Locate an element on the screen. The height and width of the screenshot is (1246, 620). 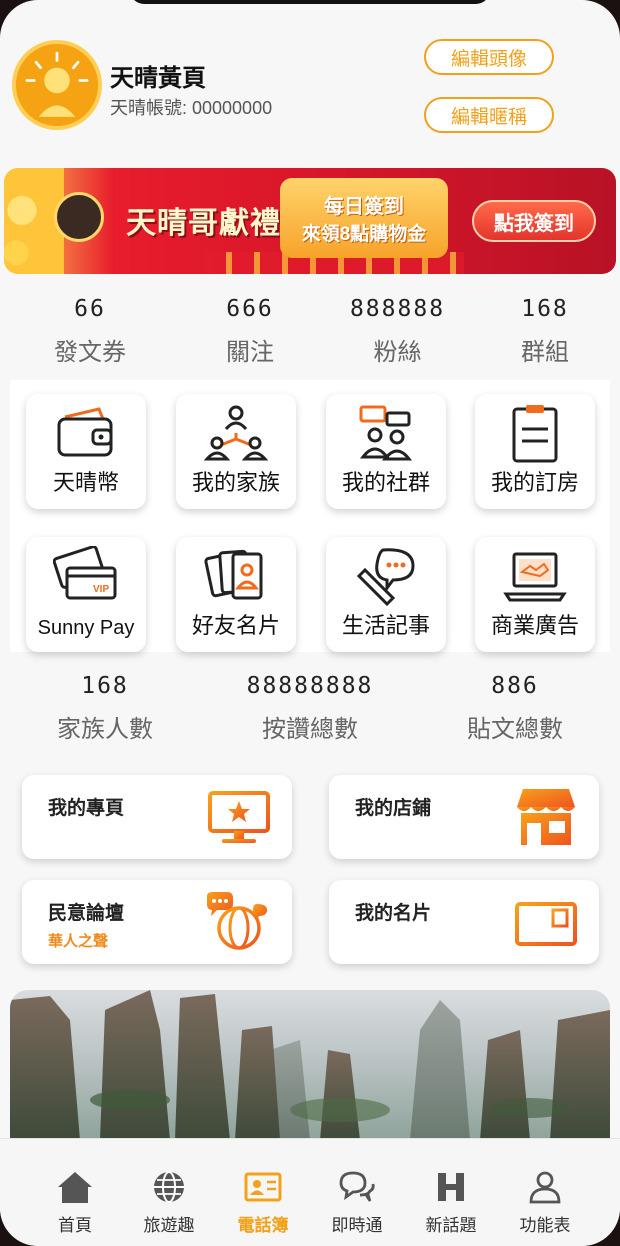
stat-posting-vouchers: 66 發文券 is located at coordinates (90, 331).